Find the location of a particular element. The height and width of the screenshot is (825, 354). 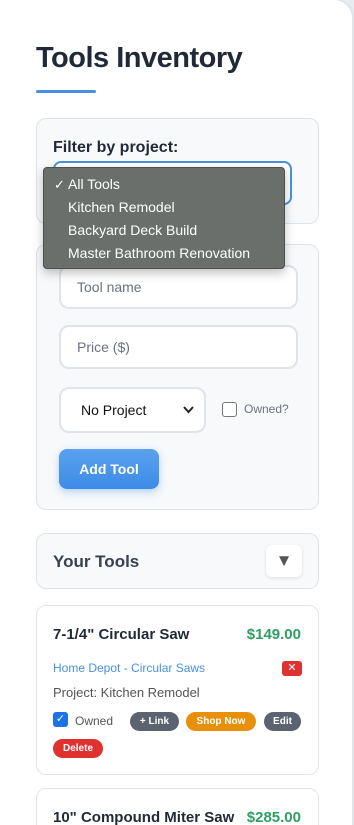

collapse-toggle-button: ▼ is located at coordinates (284, 561).